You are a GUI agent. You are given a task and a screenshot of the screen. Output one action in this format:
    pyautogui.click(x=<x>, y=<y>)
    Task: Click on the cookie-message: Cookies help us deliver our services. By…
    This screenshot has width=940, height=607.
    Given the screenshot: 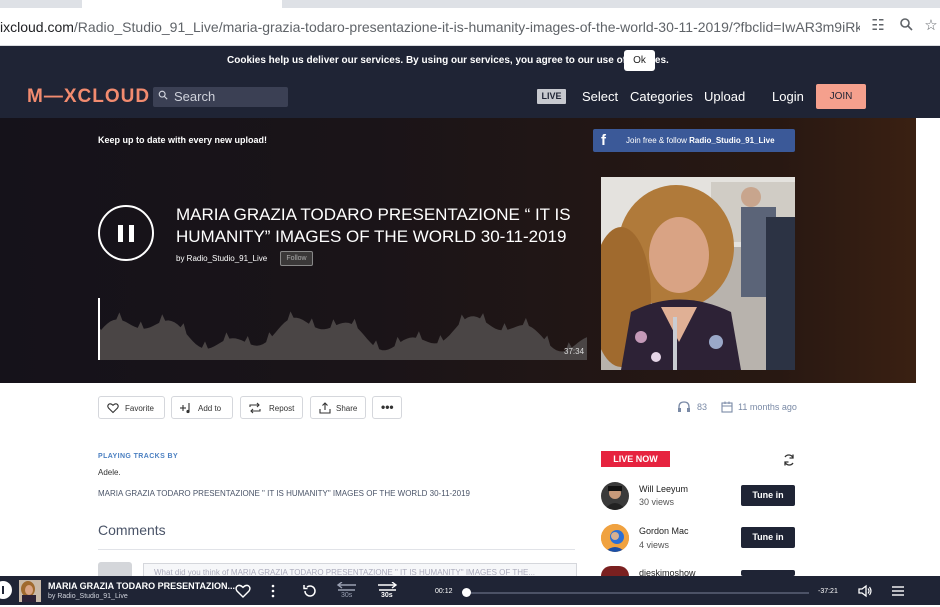 What is the action you would take?
    pyautogui.click(x=448, y=60)
    